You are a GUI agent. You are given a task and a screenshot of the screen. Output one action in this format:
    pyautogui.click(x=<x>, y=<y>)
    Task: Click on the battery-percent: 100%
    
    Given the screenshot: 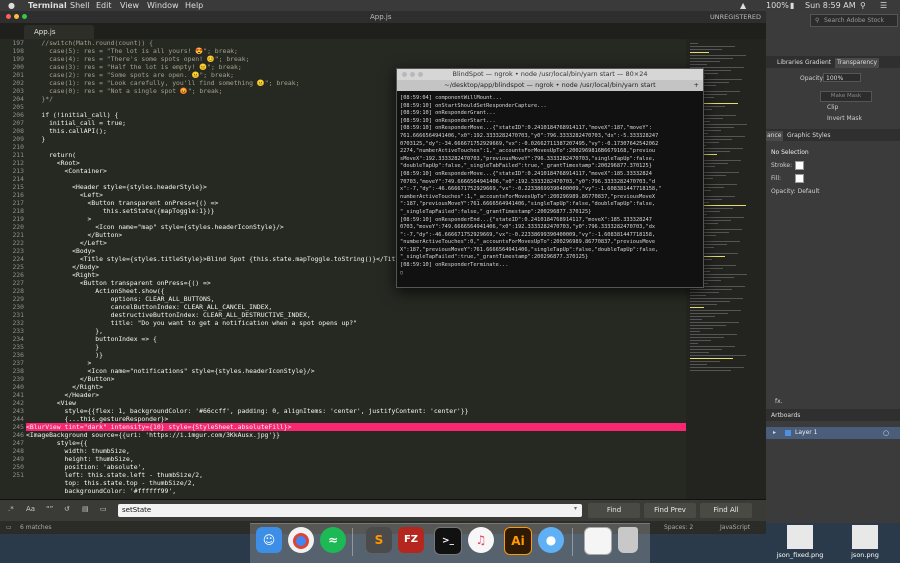 What is the action you would take?
    pyautogui.click(x=777, y=5)
    